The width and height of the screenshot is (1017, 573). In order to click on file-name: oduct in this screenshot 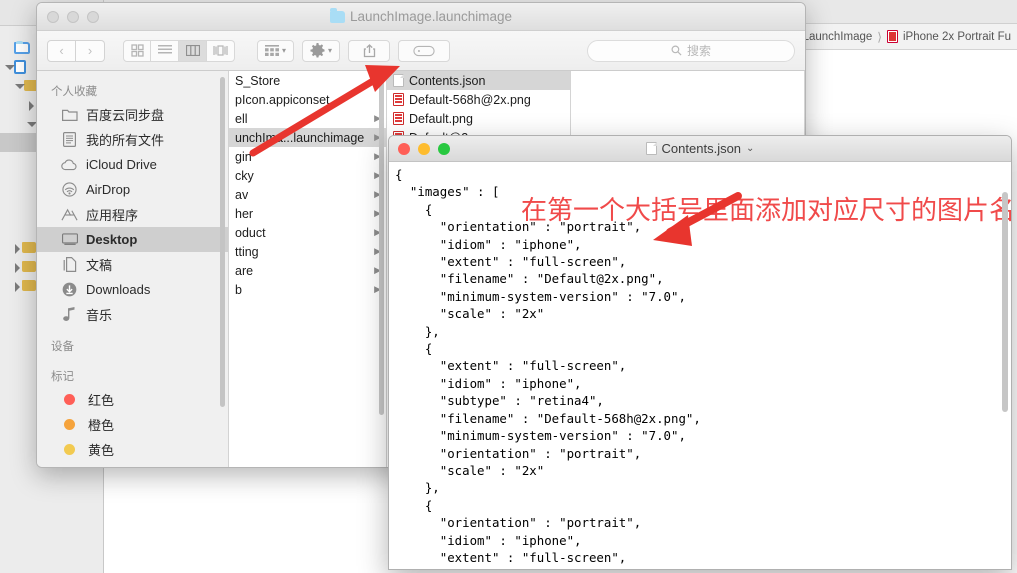, I will do `click(250, 232)`.